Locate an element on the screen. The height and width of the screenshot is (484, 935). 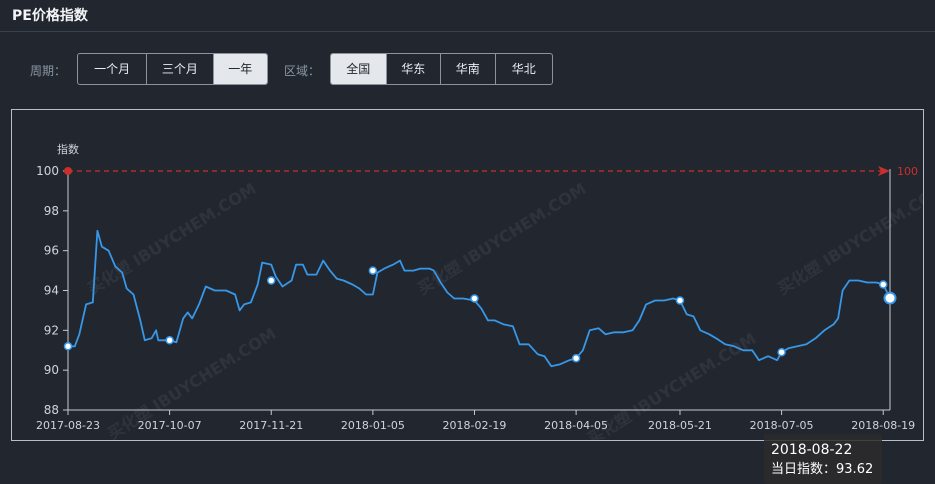
period-button-group: 一个月 三个月 一年 is located at coordinates (172, 69).